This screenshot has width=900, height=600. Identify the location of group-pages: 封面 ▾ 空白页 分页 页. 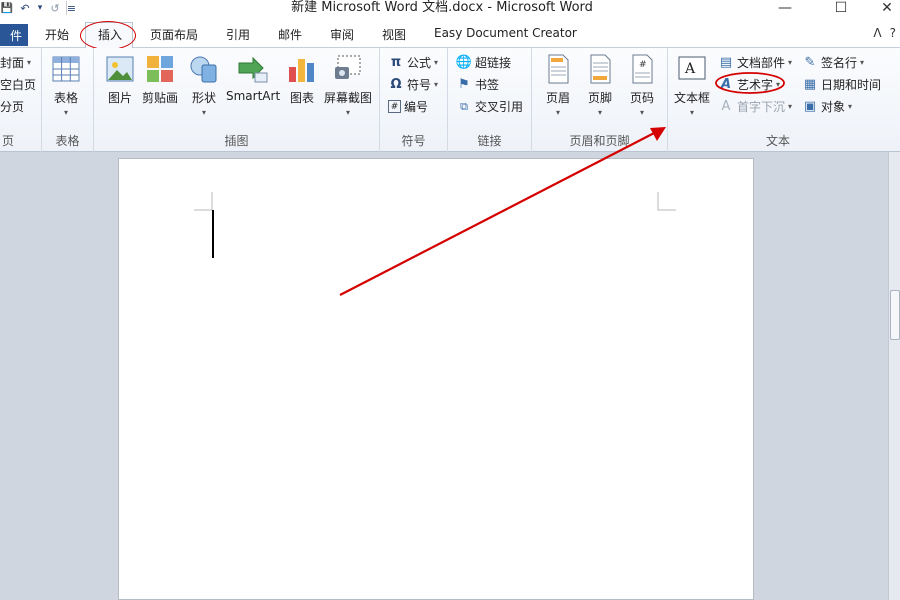
(21, 100).